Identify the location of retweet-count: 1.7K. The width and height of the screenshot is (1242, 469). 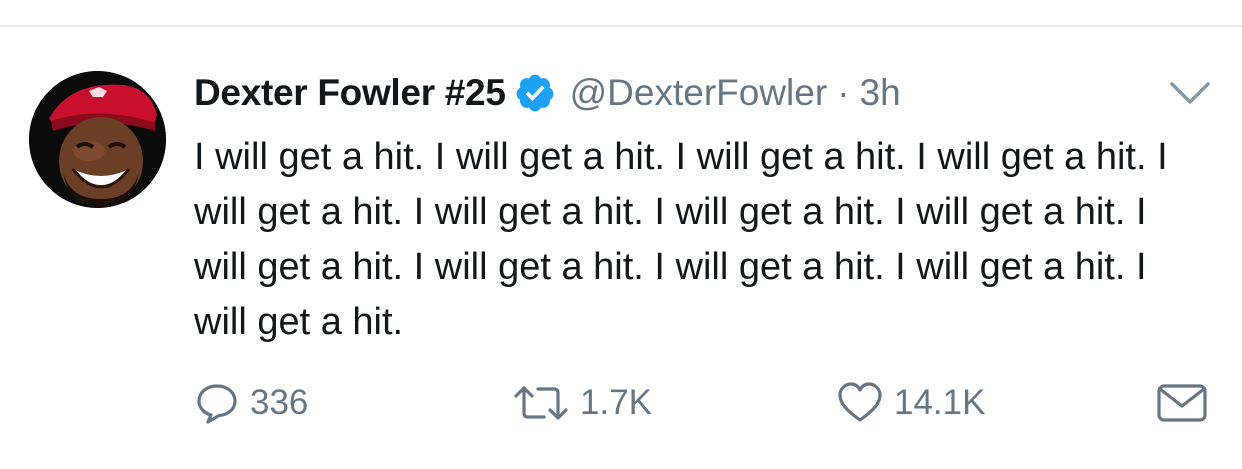
(616, 402).